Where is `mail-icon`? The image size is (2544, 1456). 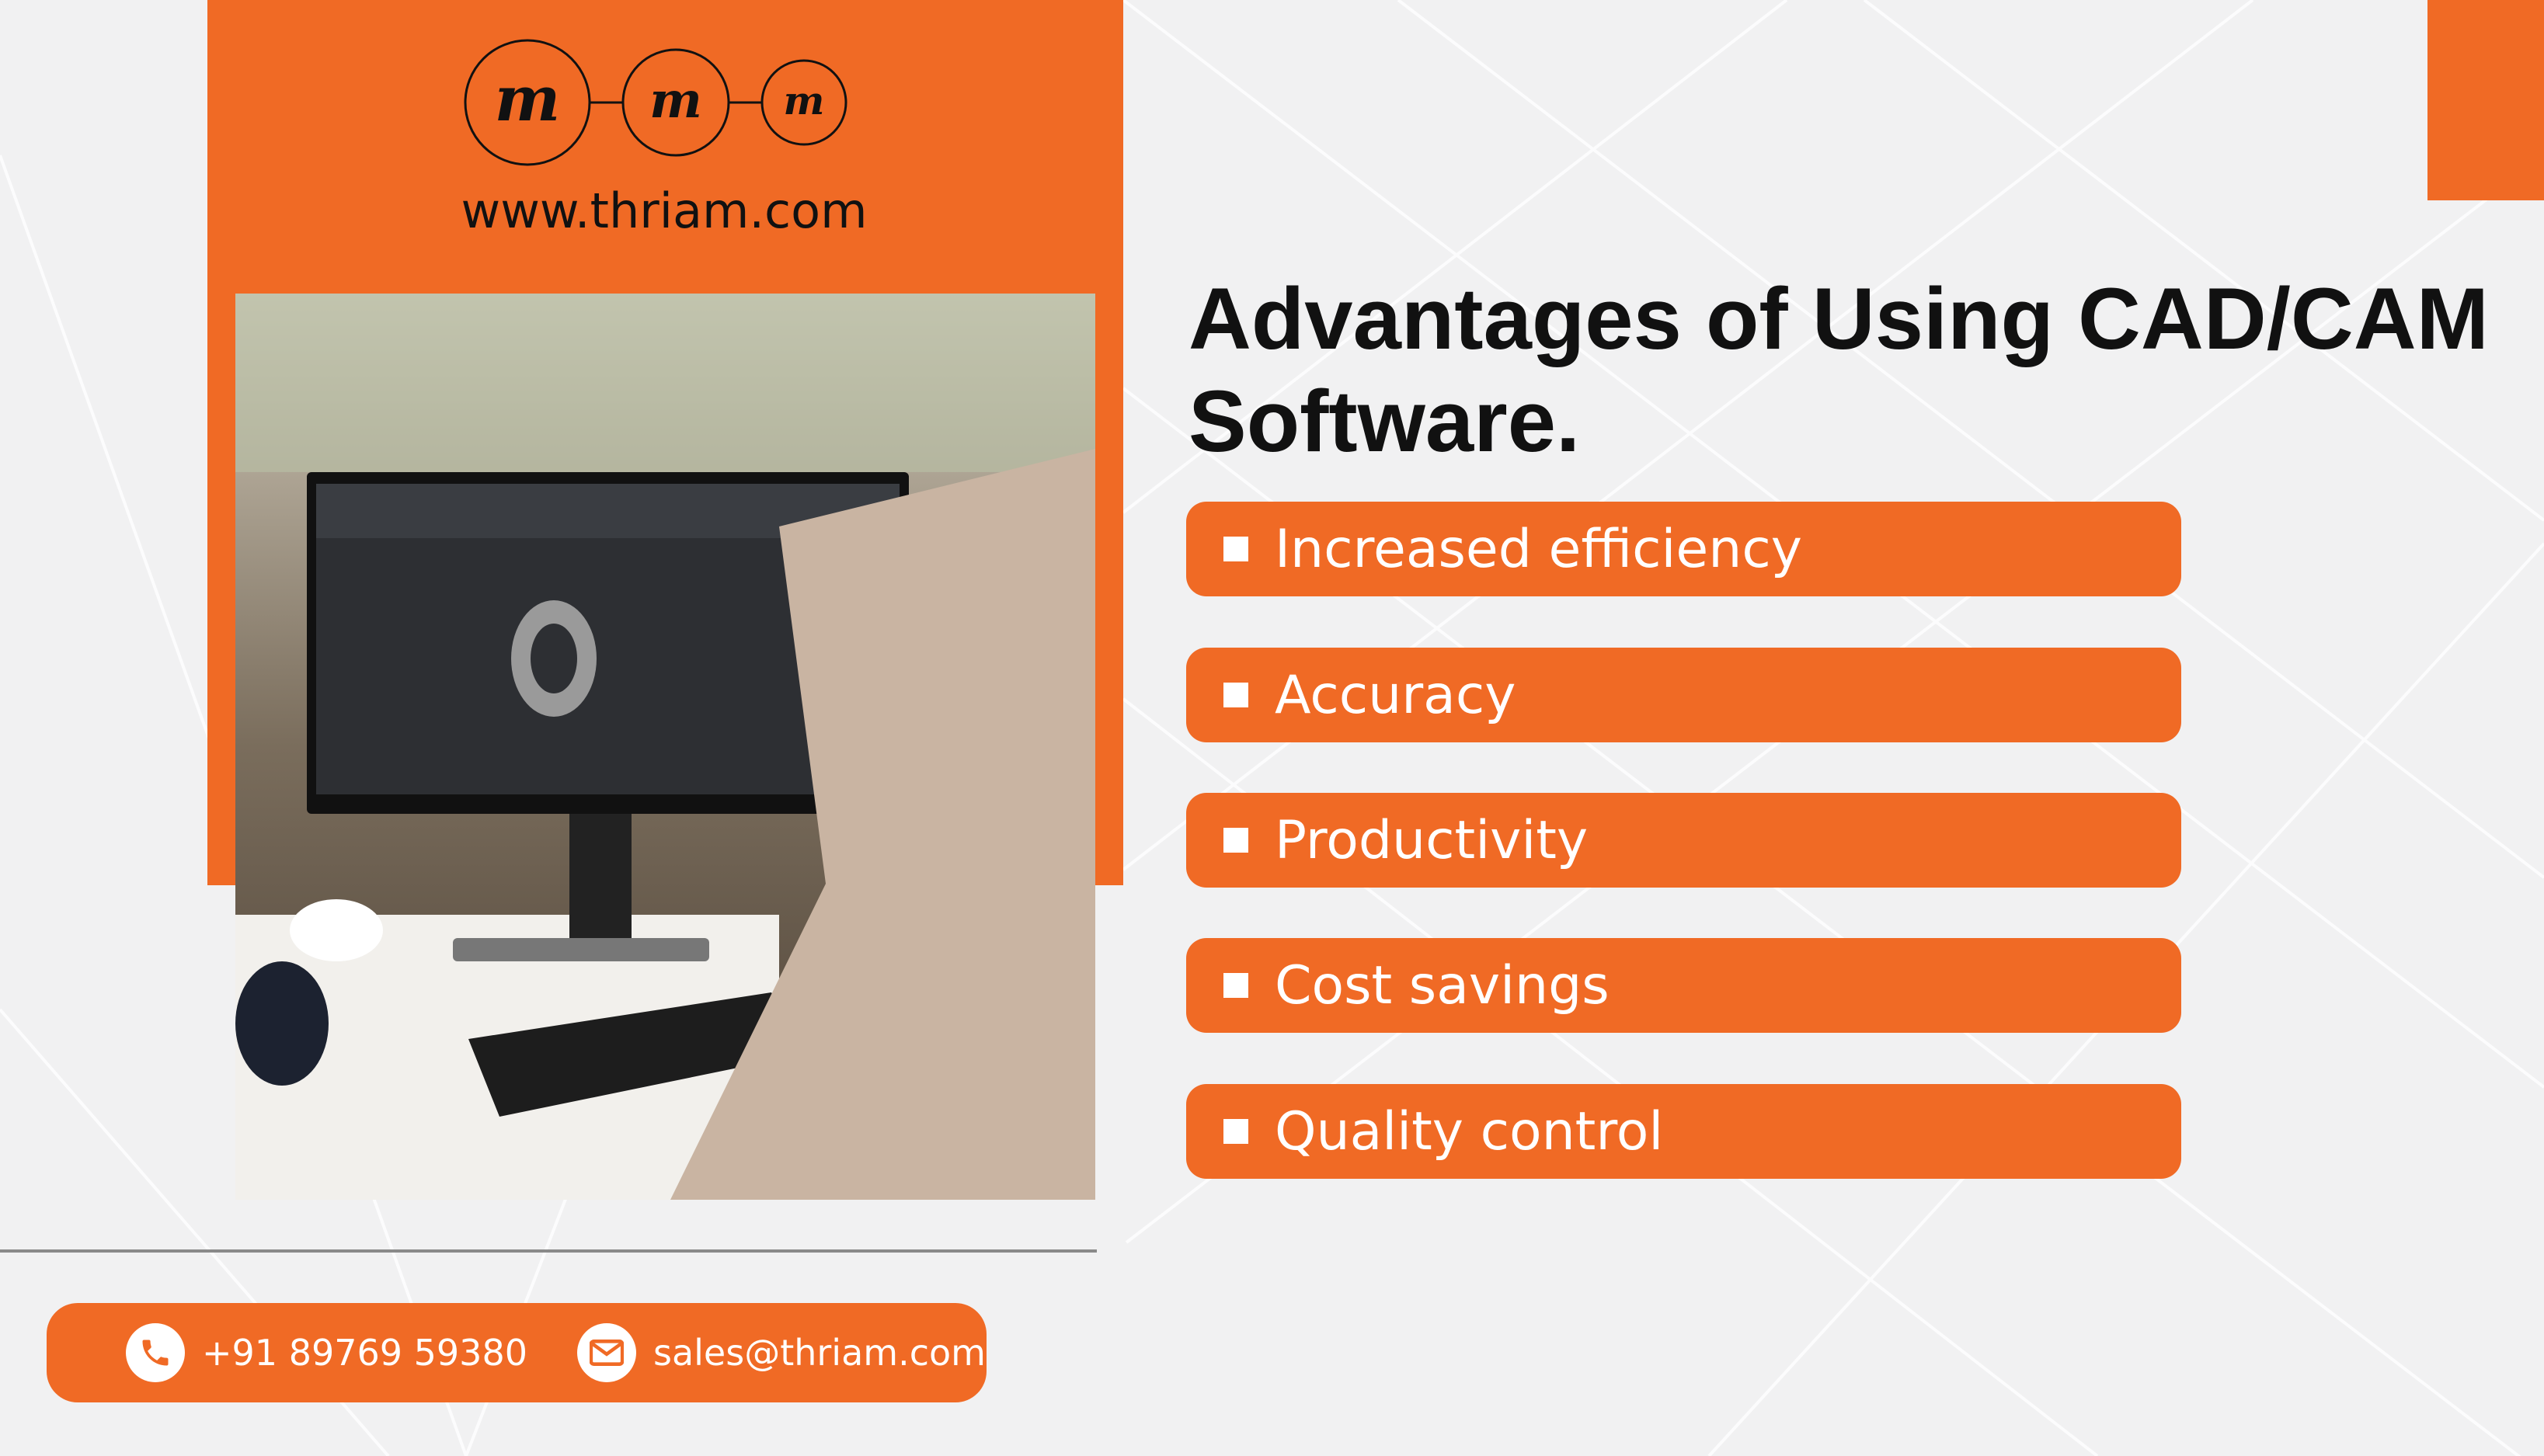 mail-icon is located at coordinates (606, 1352).